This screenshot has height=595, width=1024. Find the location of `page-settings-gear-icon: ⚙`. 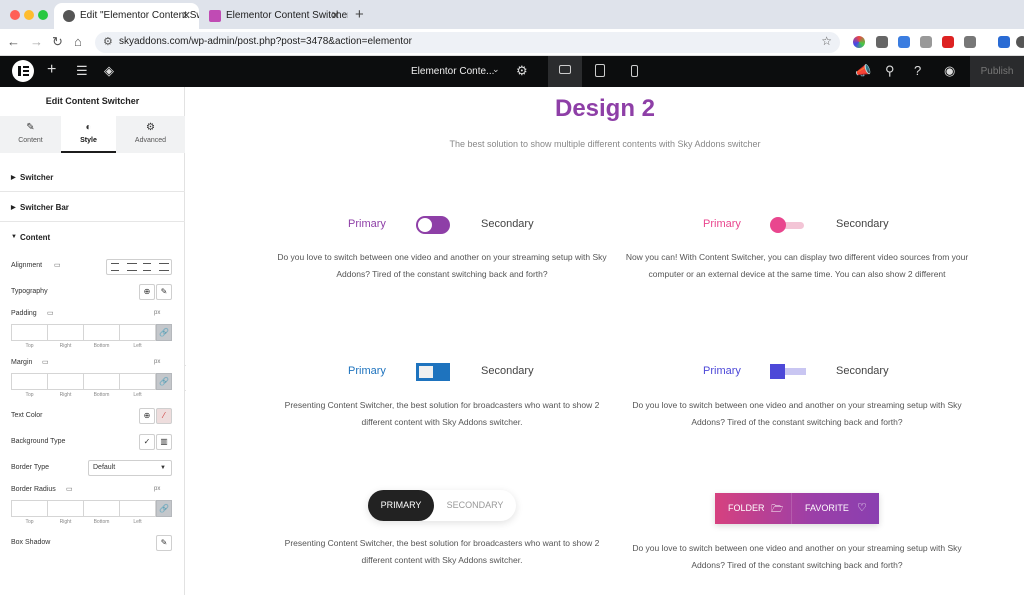

page-settings-gear-icon: ⚙ is located at coordinates (522, 71).